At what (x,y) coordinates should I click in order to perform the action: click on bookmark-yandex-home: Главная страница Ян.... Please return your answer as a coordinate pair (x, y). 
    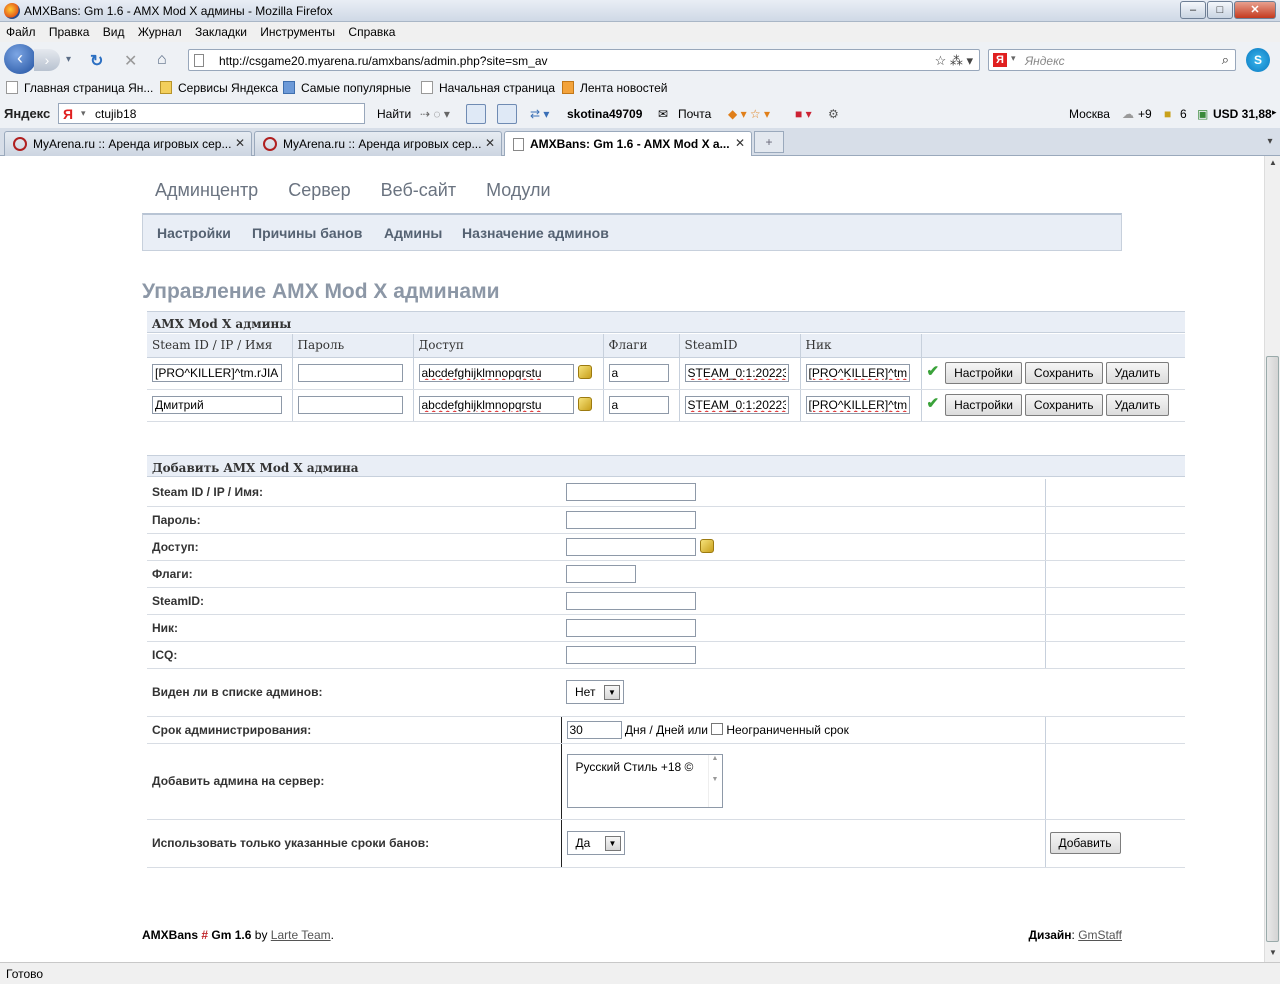
    Looking at the image, I should click on (79, 88).